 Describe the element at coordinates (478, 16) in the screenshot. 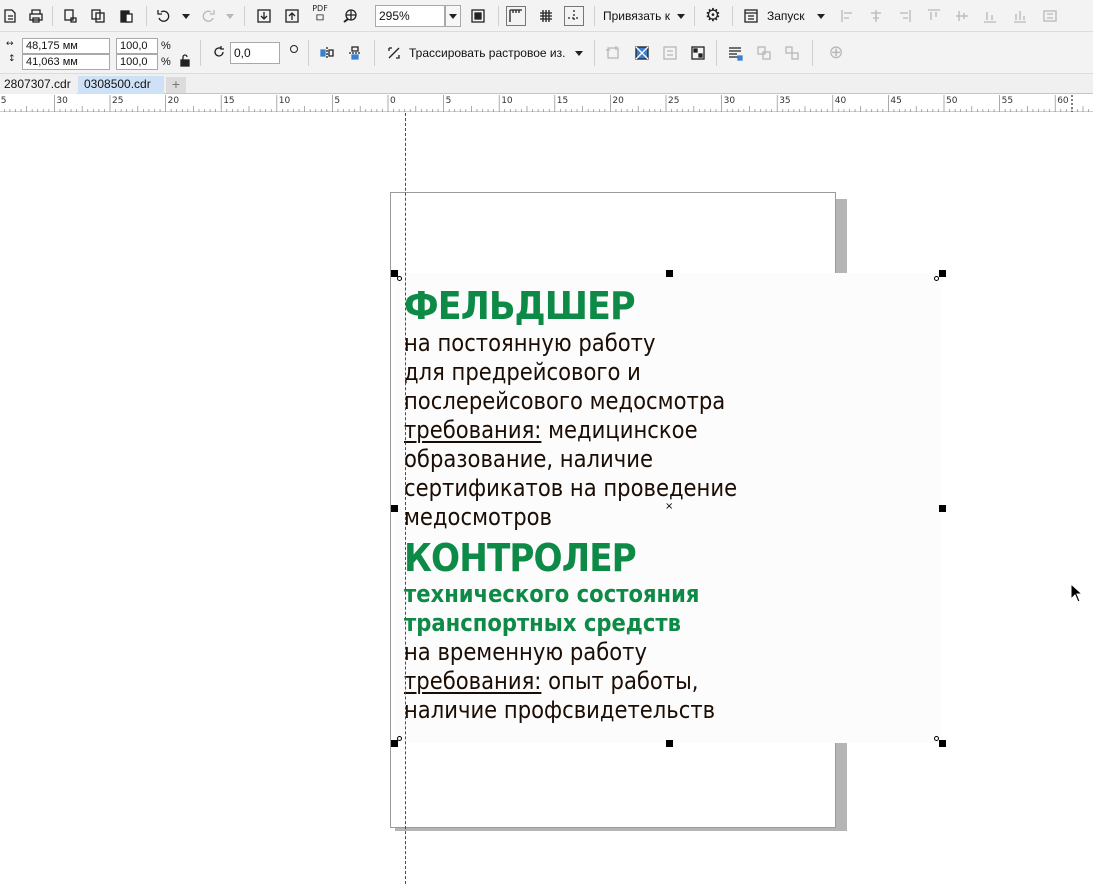

I see `full-screen-preview-icon` at that location.